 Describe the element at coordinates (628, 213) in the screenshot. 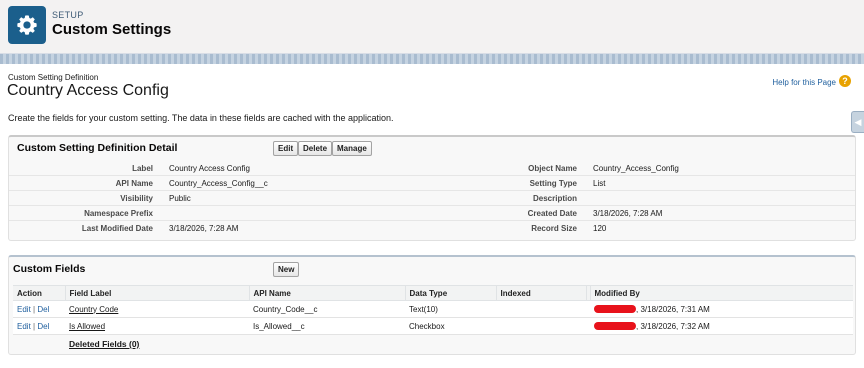

I see `created-date-value: 3/18/2026, 7:28 AM` at that location.